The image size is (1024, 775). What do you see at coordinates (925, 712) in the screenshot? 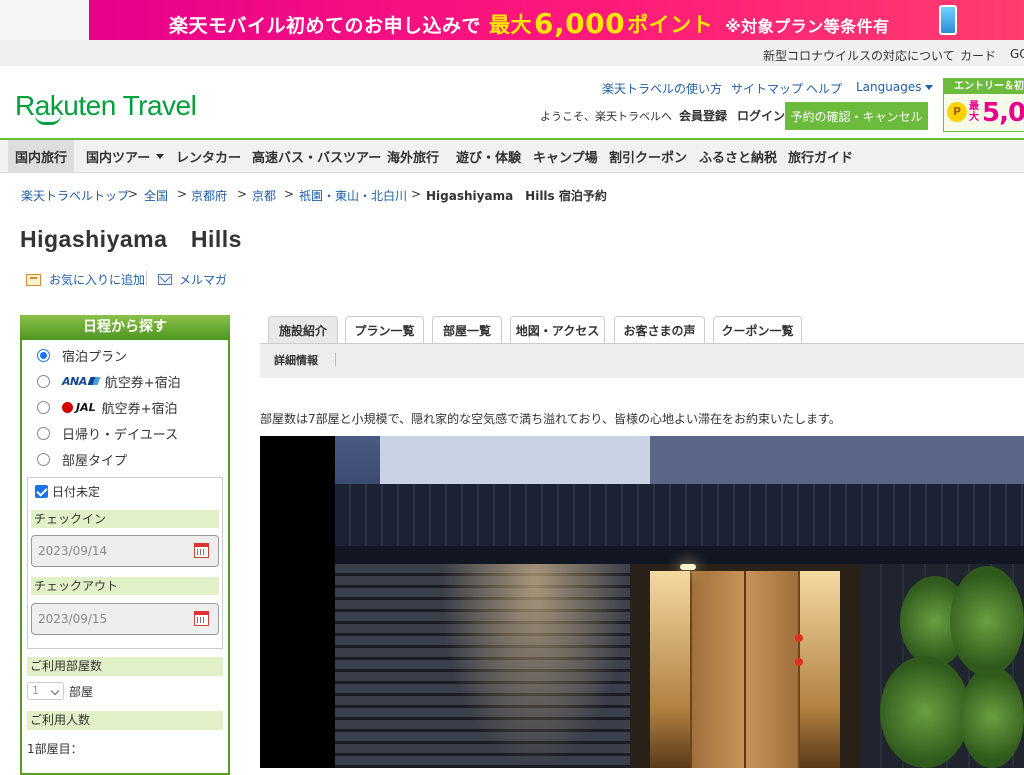
I see `photo-tree` at bounding box center [925, 712].